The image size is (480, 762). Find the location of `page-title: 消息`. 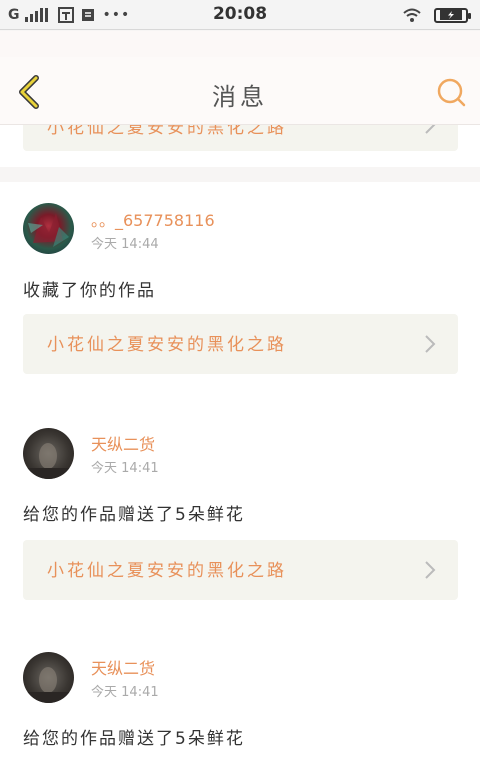

page-title: 消息 is located at coordinates (240, 97).